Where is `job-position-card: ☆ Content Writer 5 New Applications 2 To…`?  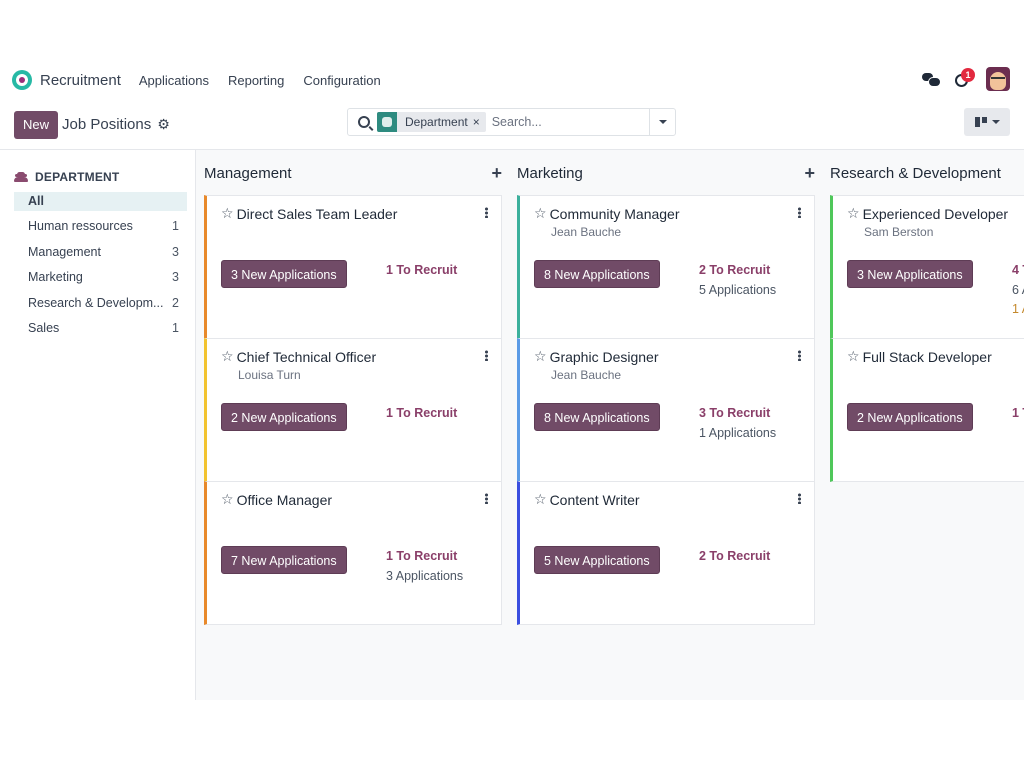
job-position-card: ☆ Content Writer 5 New Applications 2 To… is located at coordinates (666, 553).